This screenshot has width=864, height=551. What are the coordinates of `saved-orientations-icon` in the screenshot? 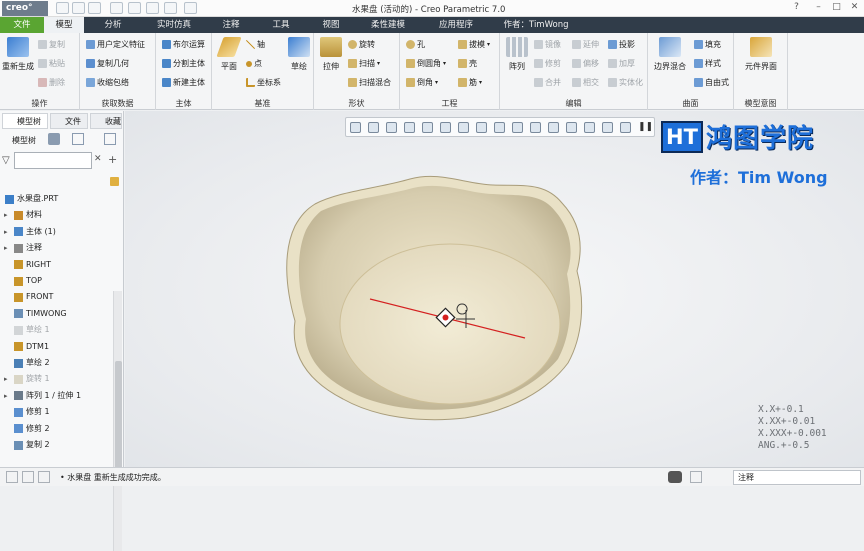 It's located at (463, 127).